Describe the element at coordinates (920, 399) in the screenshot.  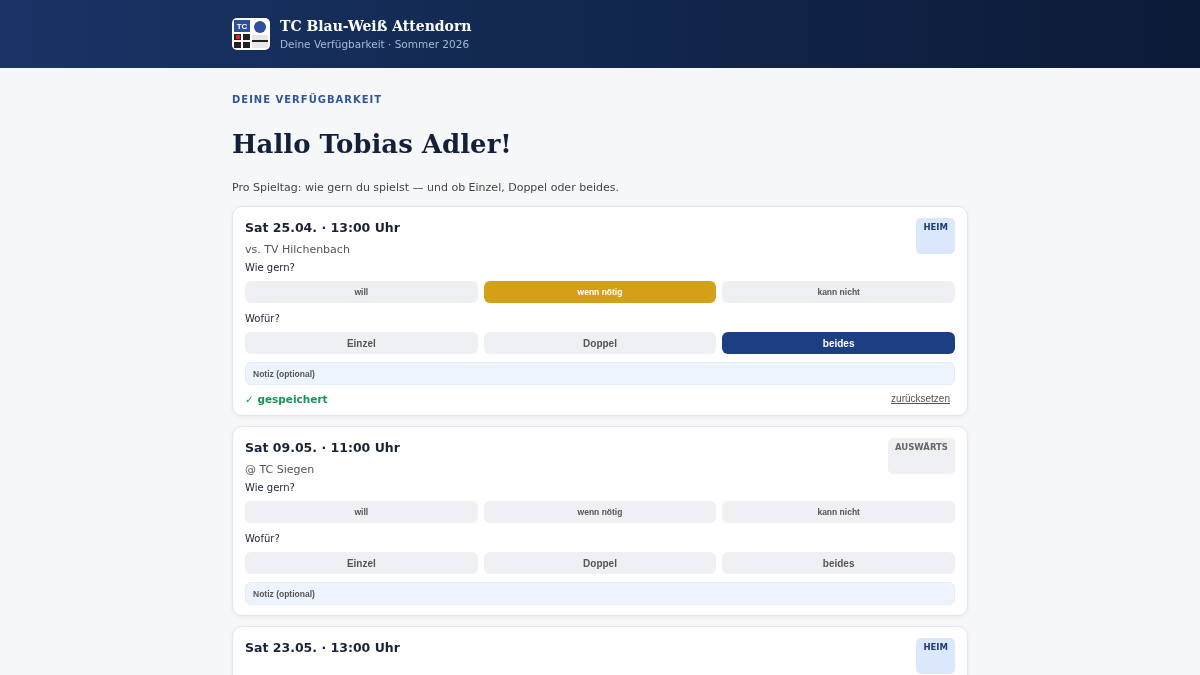
I see `reset-link: zurücksetzen` at that location.